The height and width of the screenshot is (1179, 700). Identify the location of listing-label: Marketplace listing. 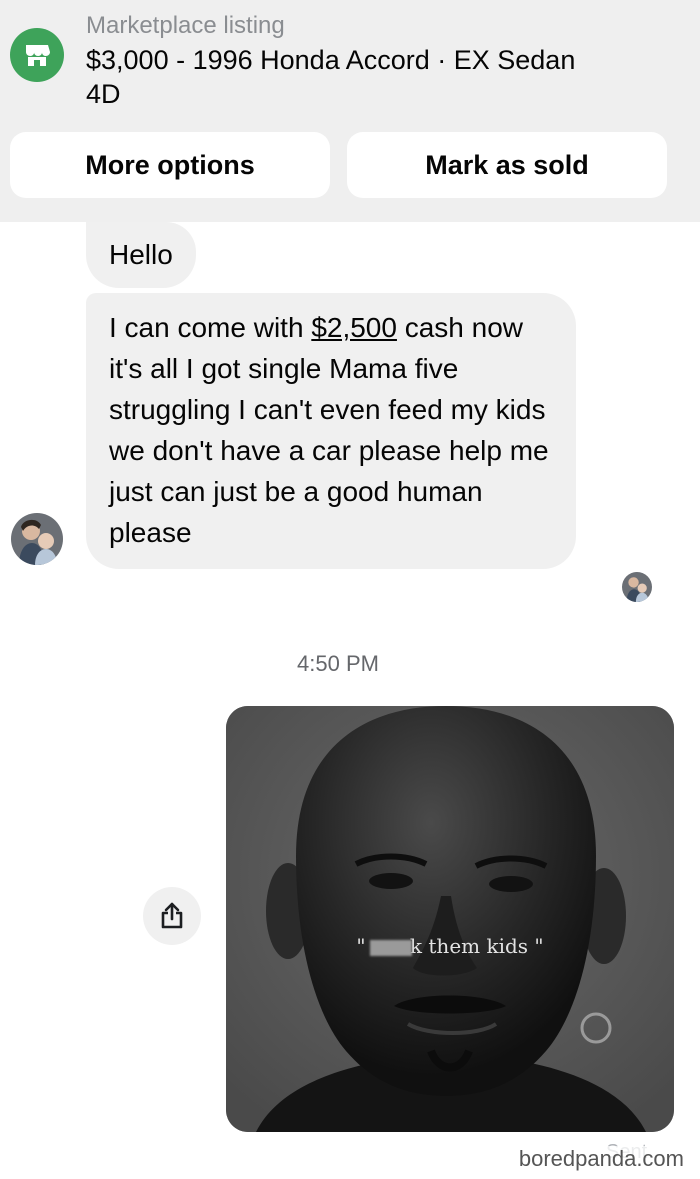
(185, 25).